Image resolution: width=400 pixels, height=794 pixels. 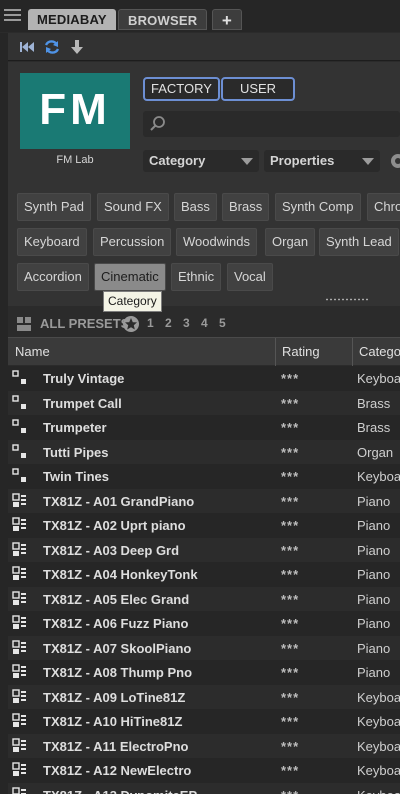 What do you see at coordinates (204, 476) in the screenshot?
I see `preset-row: Twin Tines *** Keyboa` at bounding box center [204, 476].